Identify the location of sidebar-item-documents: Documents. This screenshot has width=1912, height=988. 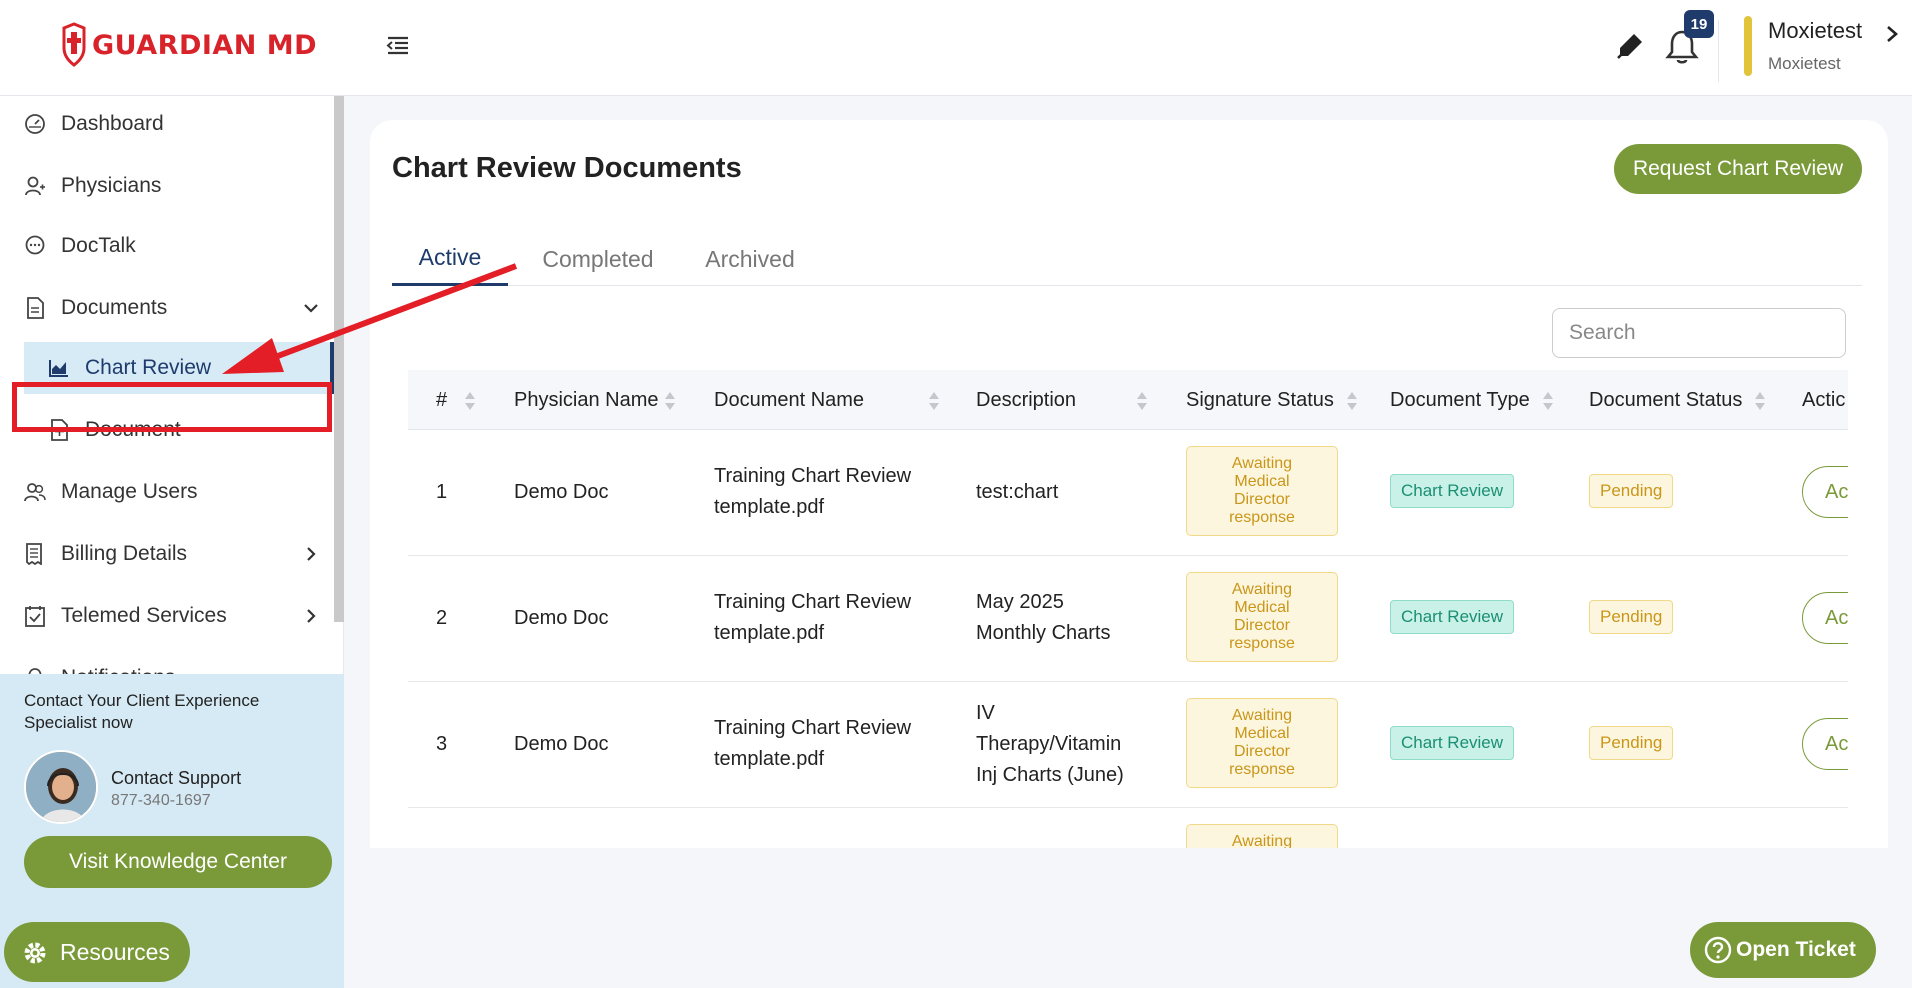
(167, 308).